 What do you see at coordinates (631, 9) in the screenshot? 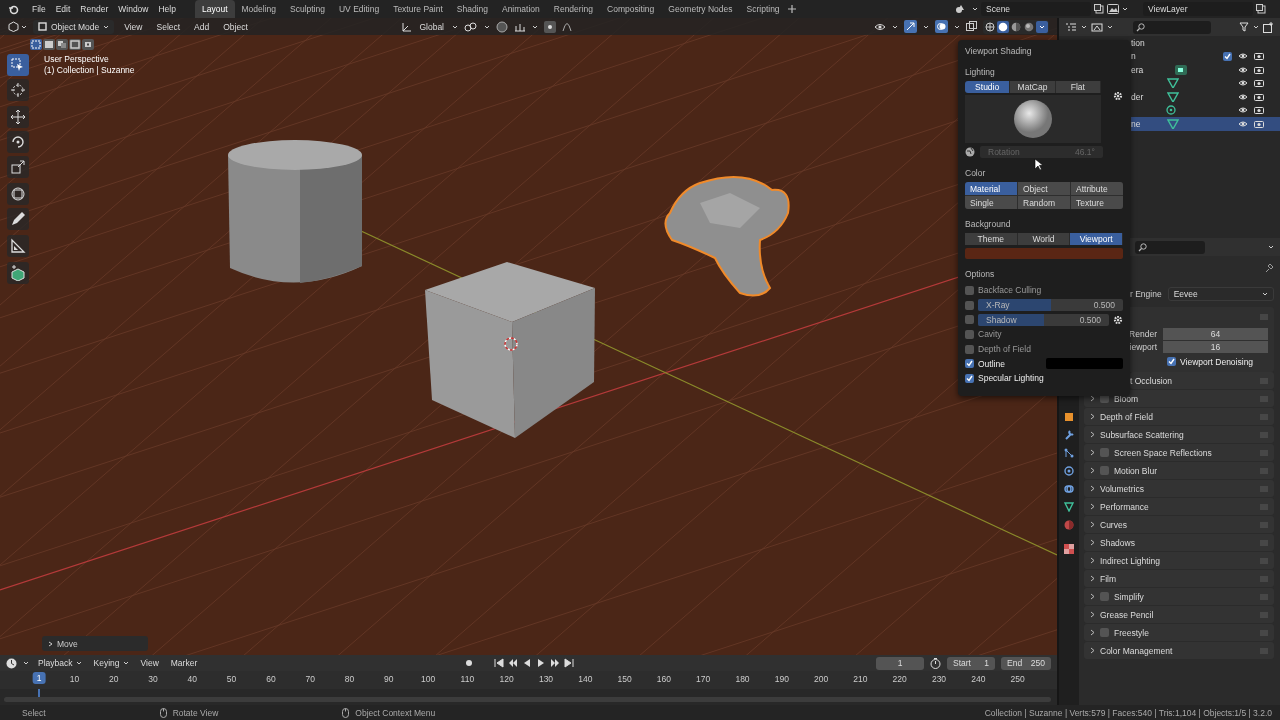
I see `workspace-tab: Compositing` at bounding box center [631, 9].